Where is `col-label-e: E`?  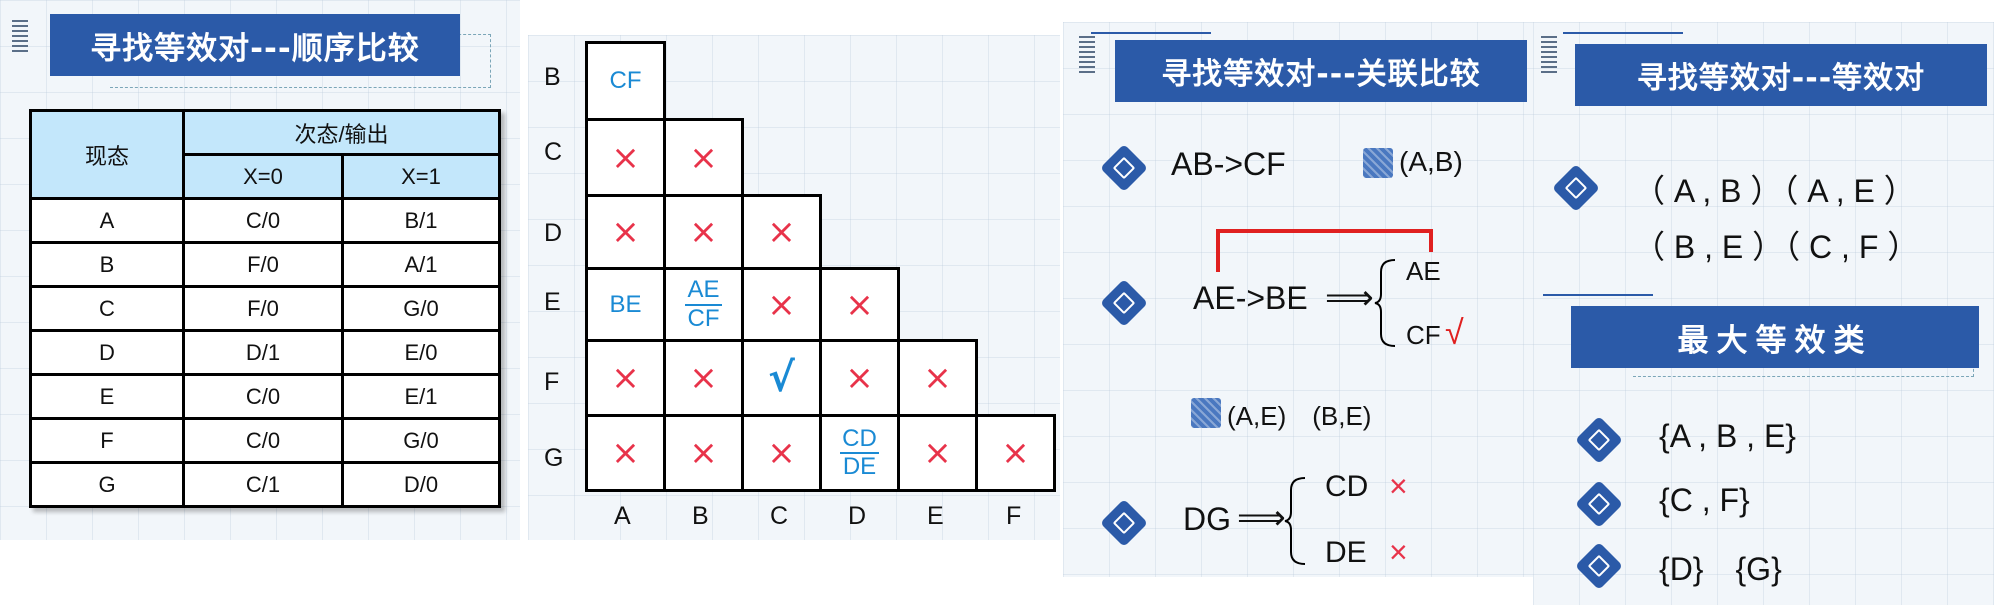
col-label-e: E is located at coordinates (935, 516).